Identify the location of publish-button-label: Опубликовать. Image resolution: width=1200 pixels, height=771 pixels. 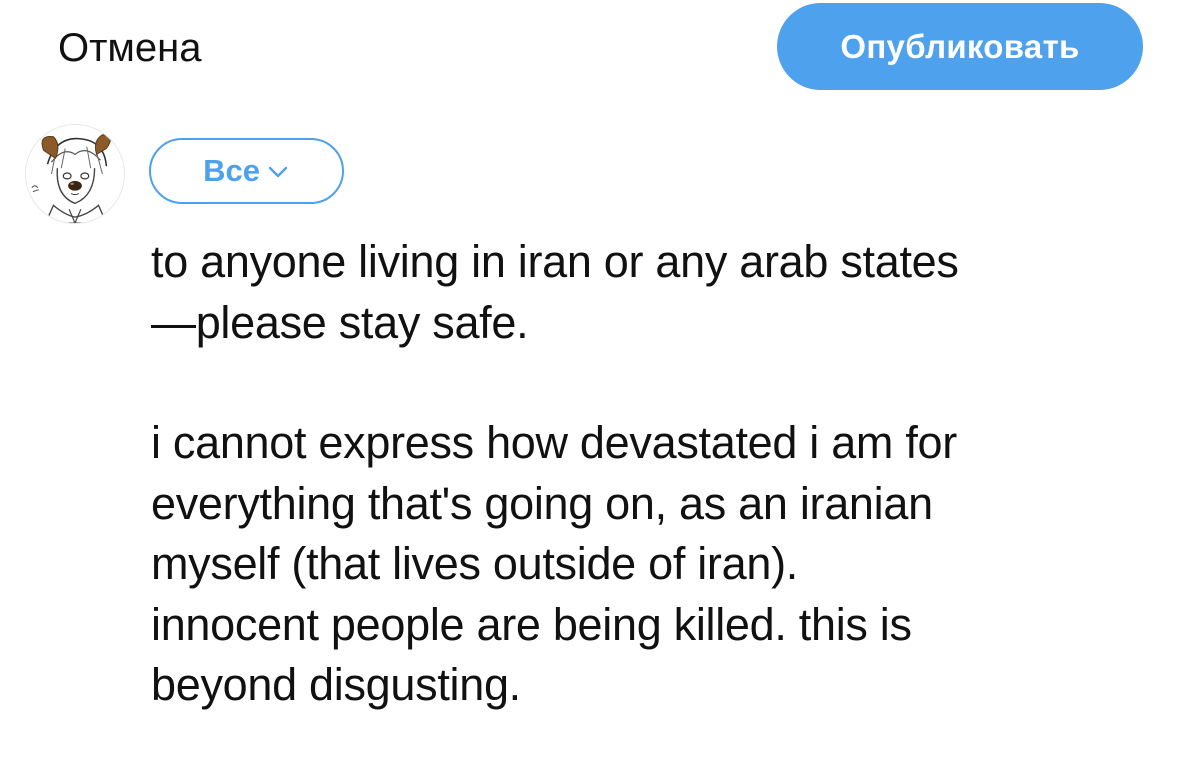
(960, 46).